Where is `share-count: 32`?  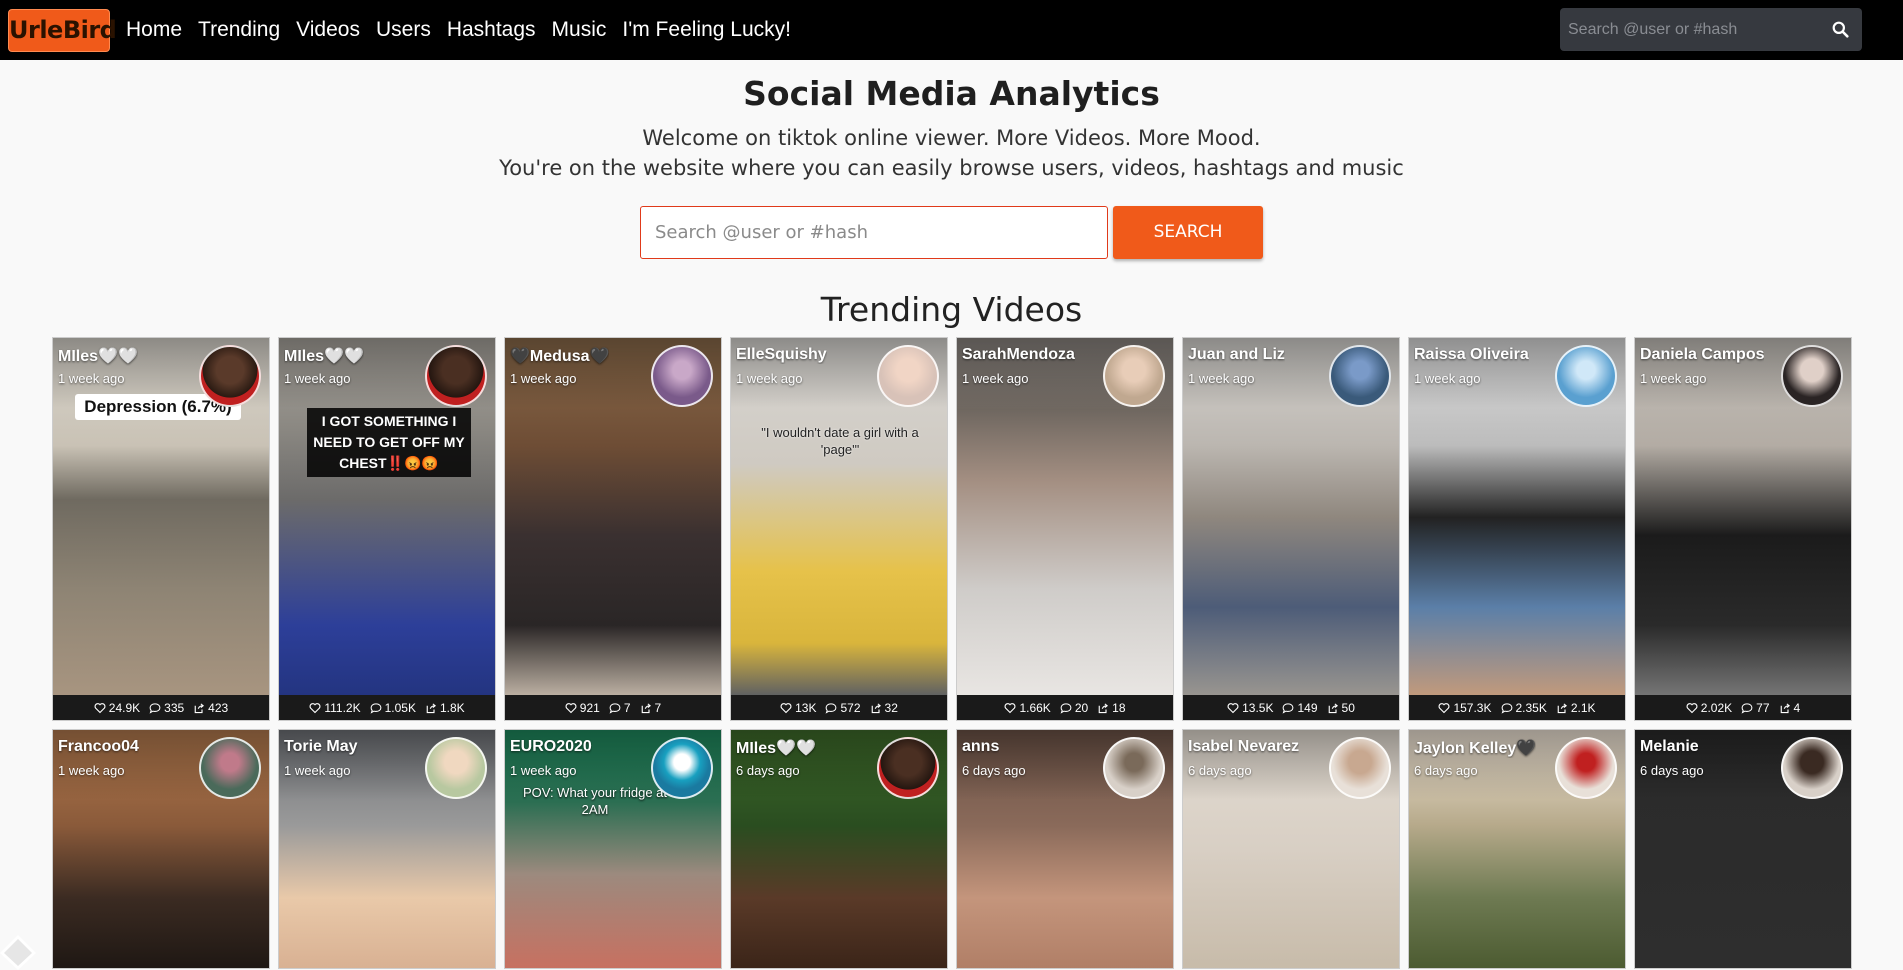
share-count: 32 is located at coordinates (884, 708).